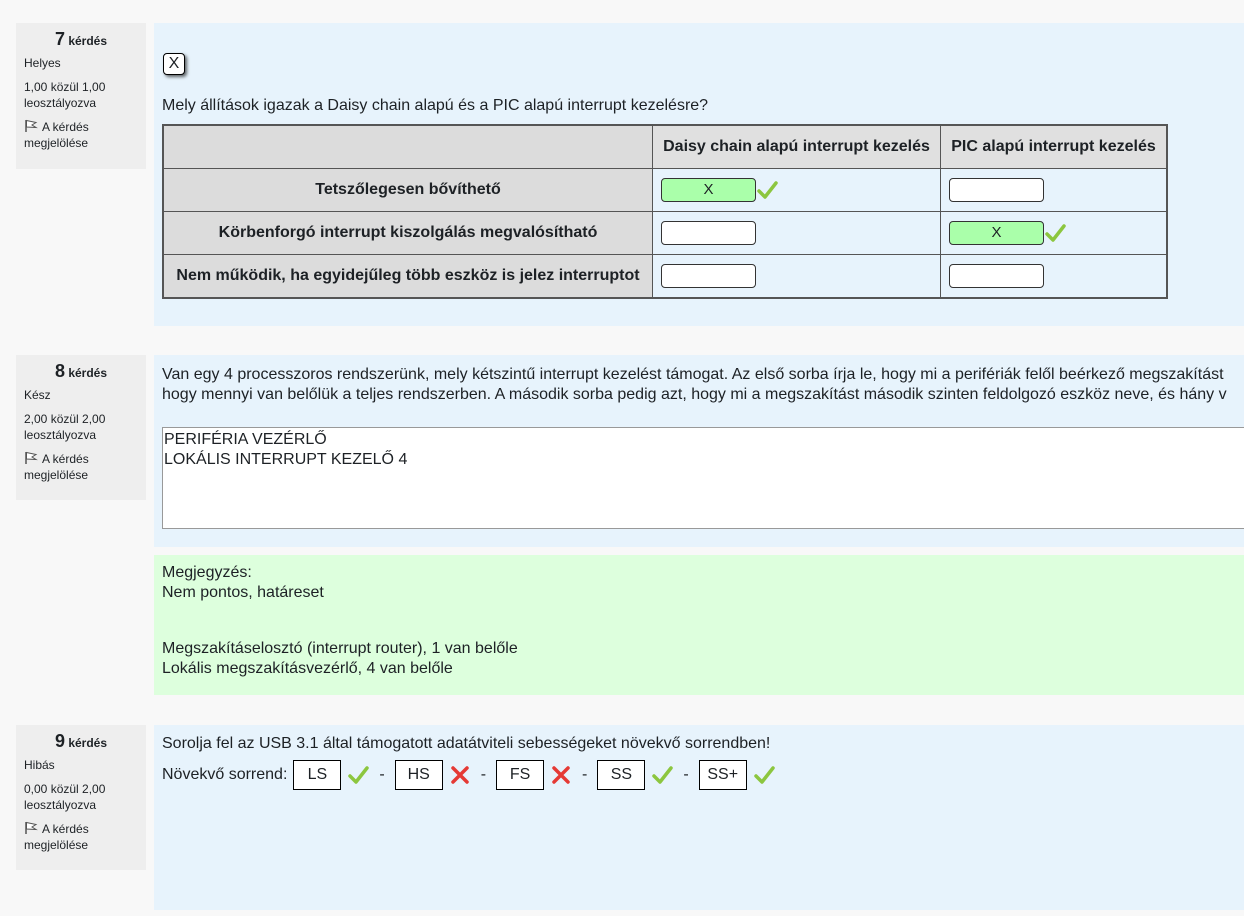  I want to click on order-answer-field: HS, so click(418, 775).